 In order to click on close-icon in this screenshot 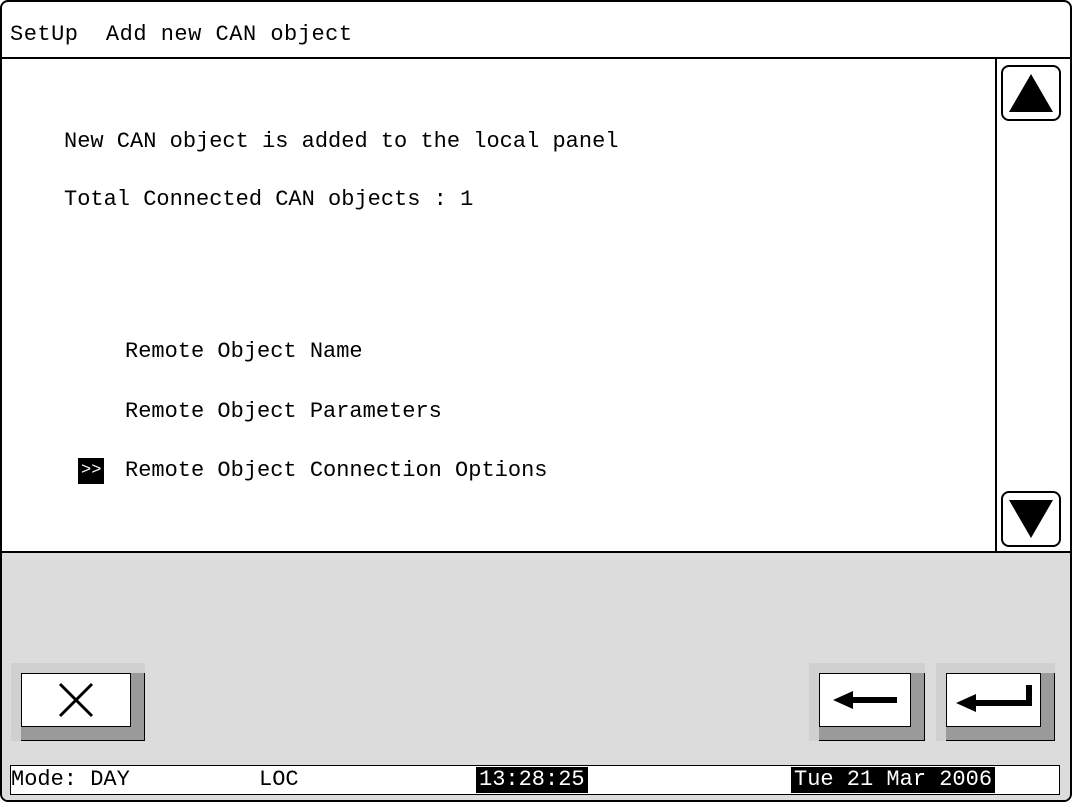, I will do `click(76, 700)`.